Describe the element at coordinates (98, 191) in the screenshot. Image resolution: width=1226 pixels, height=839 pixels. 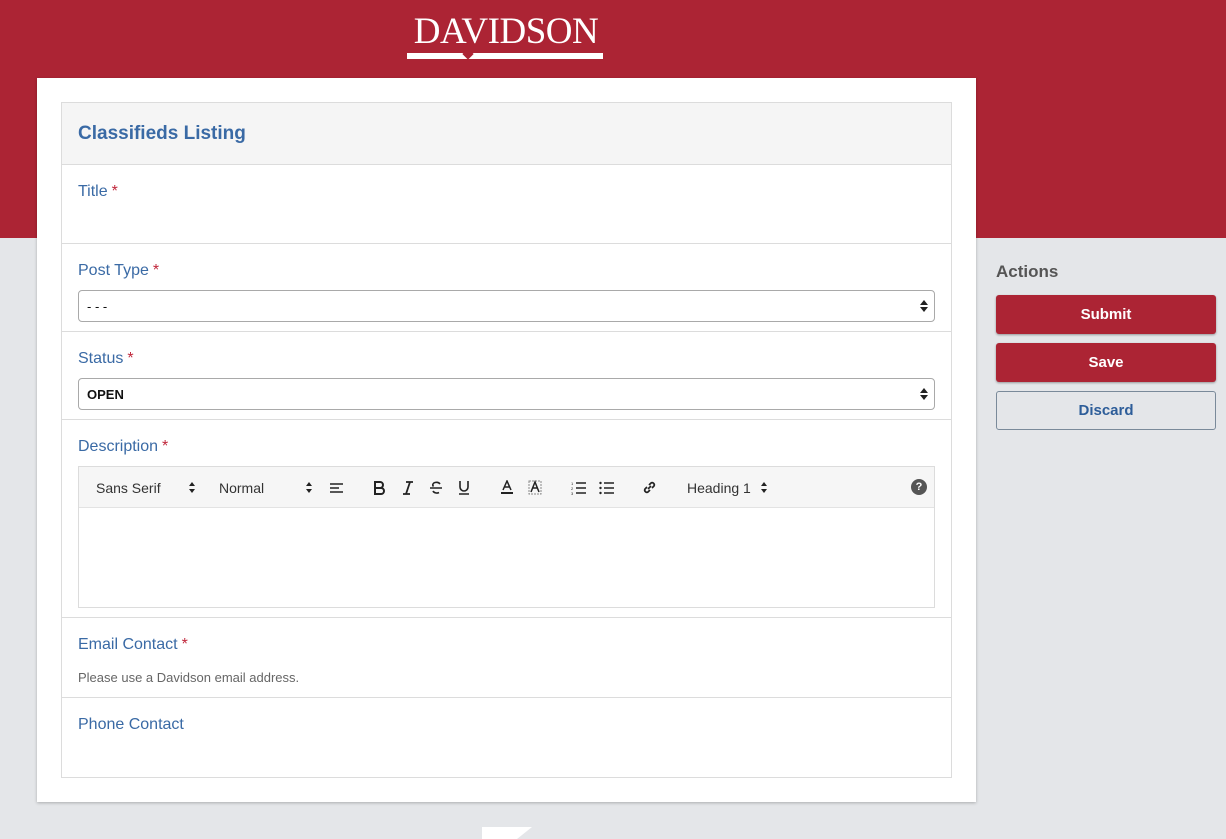
I see `title-label: Title *` at that location.